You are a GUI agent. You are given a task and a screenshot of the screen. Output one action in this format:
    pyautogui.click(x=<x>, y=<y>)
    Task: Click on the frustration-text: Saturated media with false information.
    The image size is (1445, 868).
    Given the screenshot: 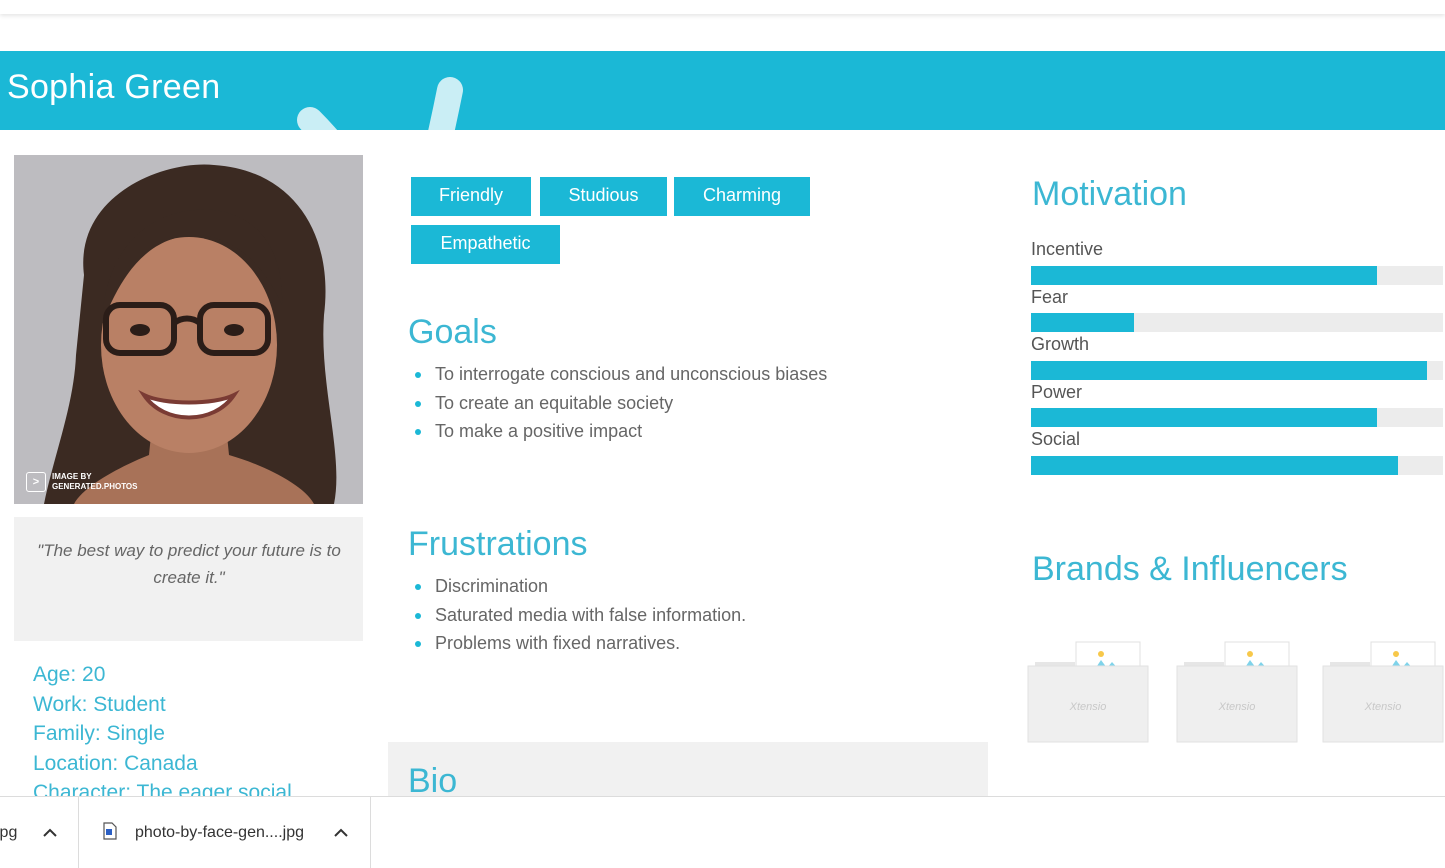 What is the action you would take?
    pyautogui.click(x=591, y=614)
    